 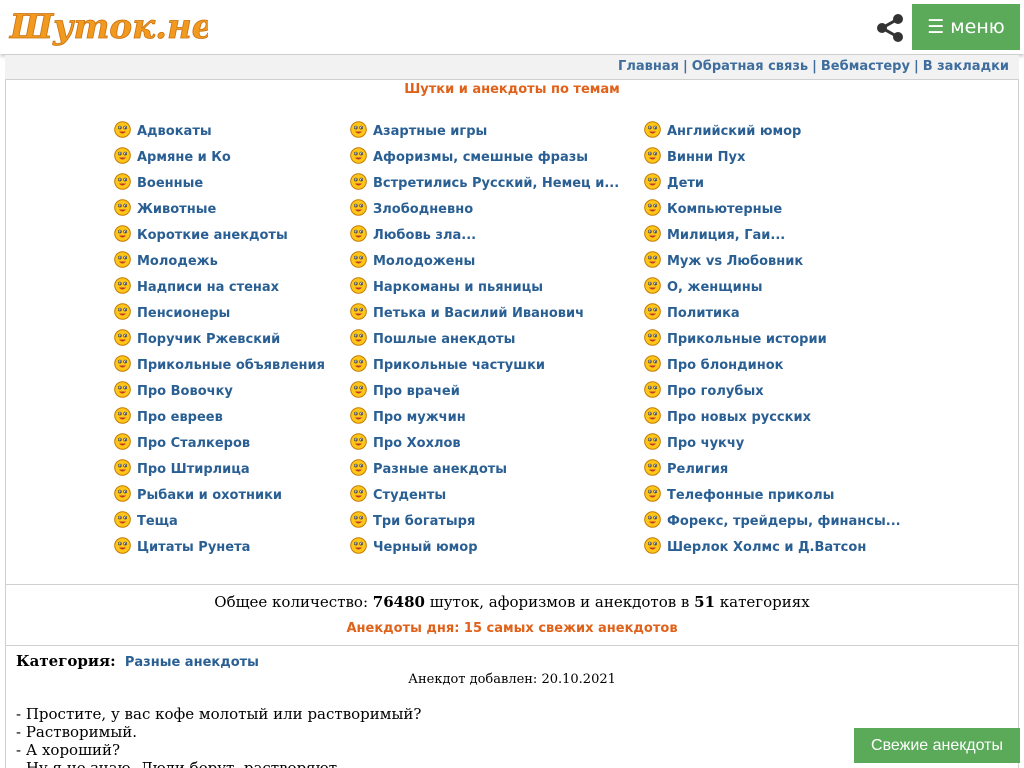 I want to click on category-item: Разные анекдоты, so click(x=484, y=469).